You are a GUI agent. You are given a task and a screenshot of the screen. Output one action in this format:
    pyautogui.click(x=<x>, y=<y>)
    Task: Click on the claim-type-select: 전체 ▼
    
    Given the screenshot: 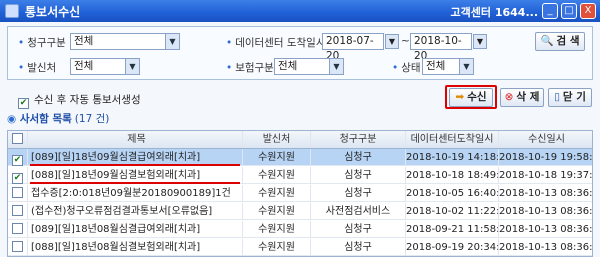 What is the action you would take?
    pyautogui.click(x=125, y=41)
    